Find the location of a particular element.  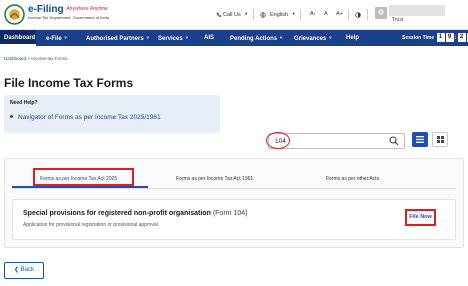

page-title: File Income Tax Forms is located at coordinates (69, 83).